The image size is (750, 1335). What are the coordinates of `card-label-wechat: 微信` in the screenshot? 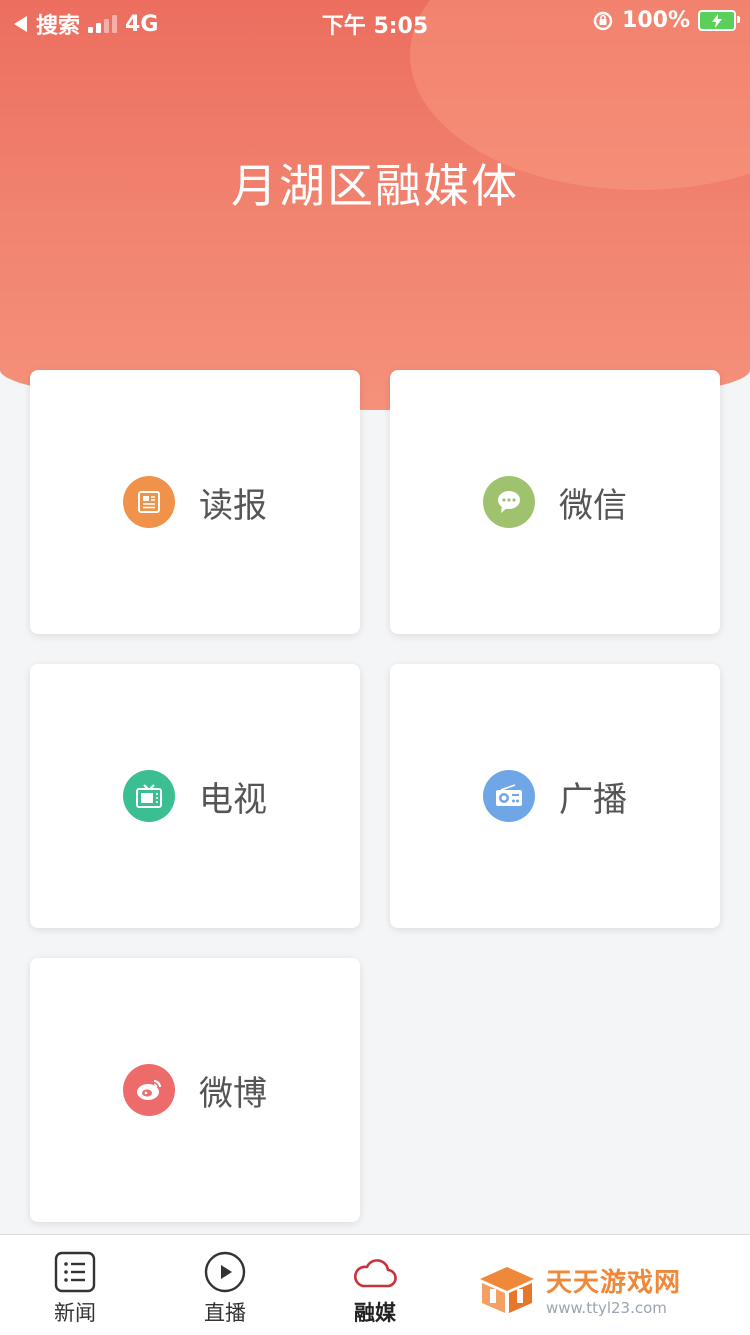 It's located at (593, 505).